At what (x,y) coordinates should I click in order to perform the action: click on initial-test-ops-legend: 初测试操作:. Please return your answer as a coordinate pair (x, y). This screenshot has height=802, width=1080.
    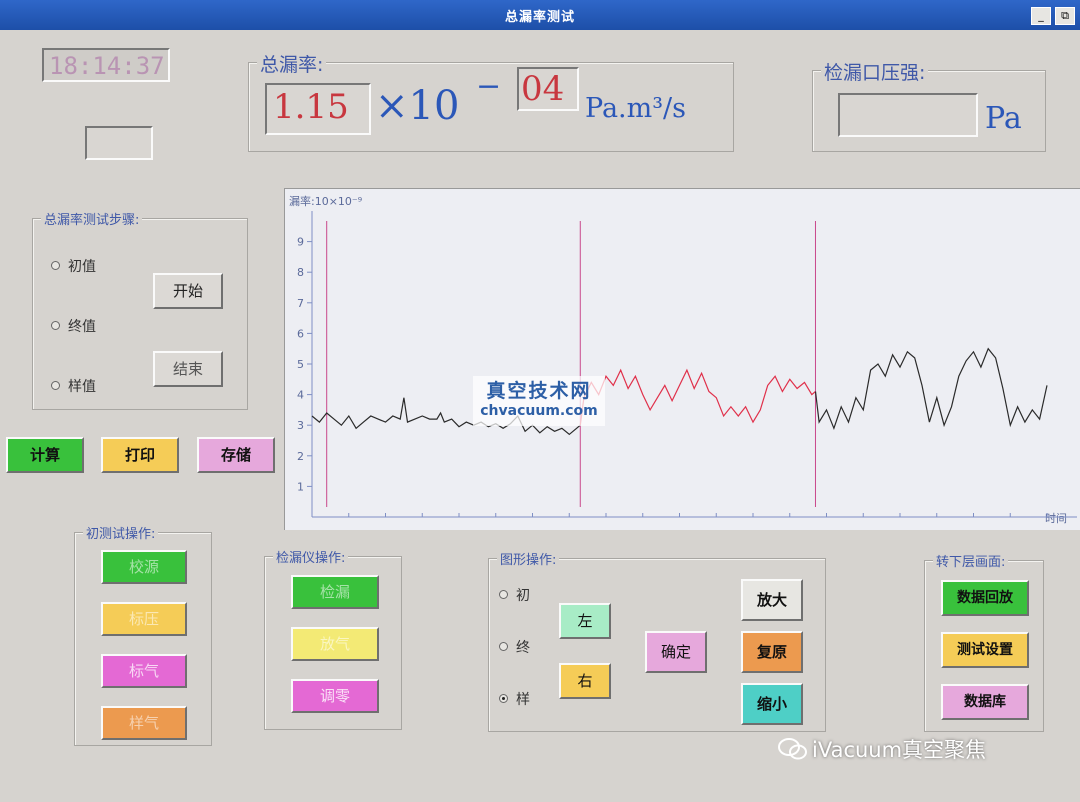
    Looking at the image, I should click on (121, 532).